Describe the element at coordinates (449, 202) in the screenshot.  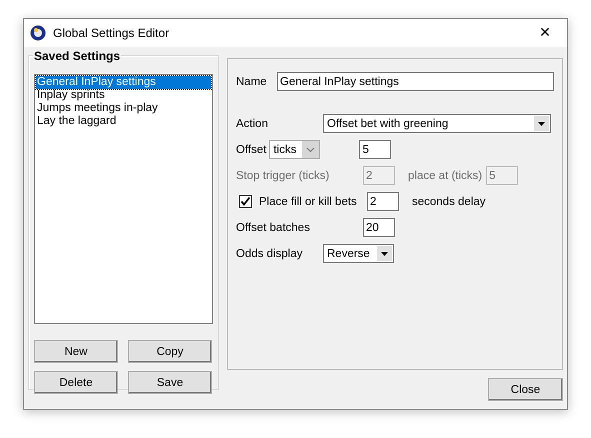
I see `field-label: seconds delay` at that location.